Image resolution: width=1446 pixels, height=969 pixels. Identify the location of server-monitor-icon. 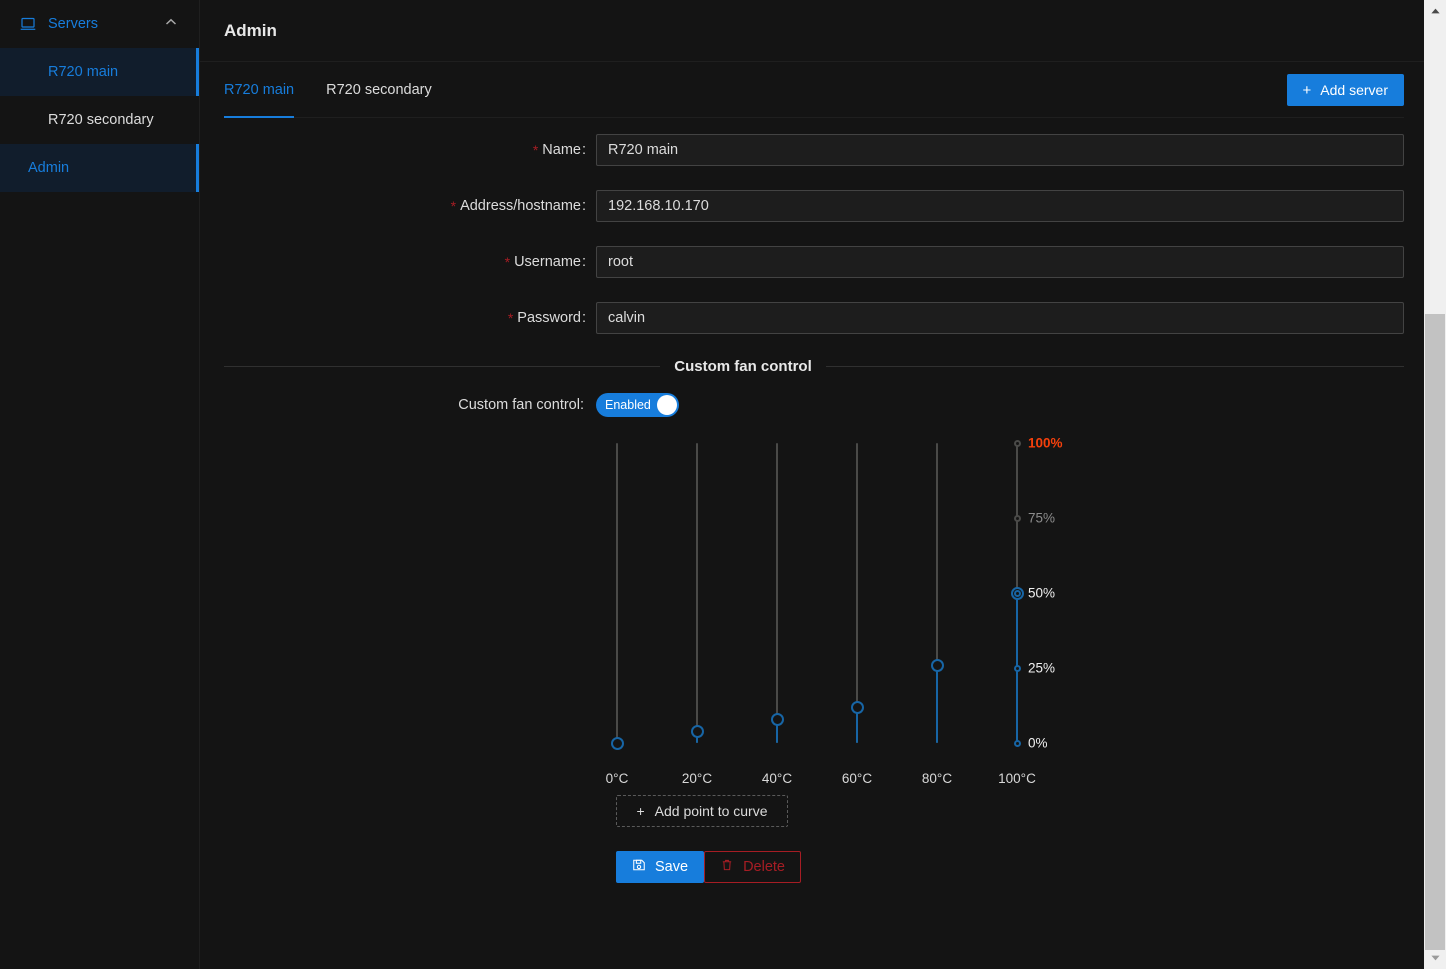
(28, 24).